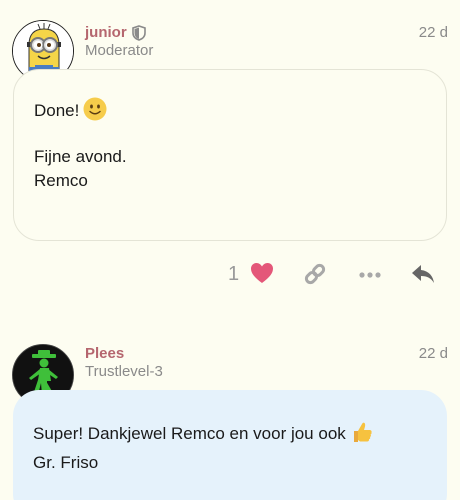 This screenshot has height=500, width=460. Describe the element at coordinates (230, 112) in the screenshot. I see `paragraph: Done!` at that location.